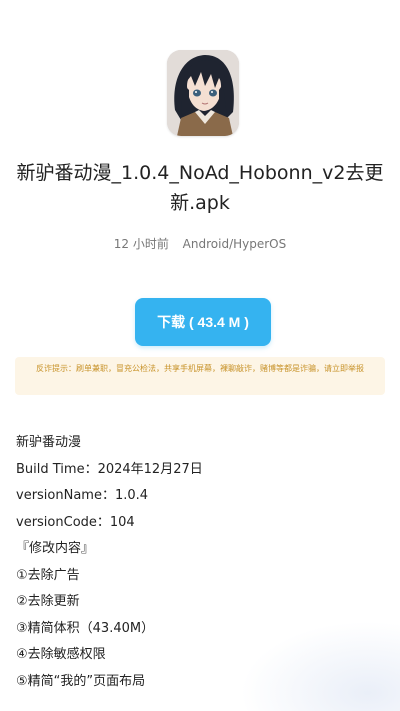 This screenshot has width=400, height=711. I want to click on desc-version-name: versionName：1.0.4, so click(82, 495).